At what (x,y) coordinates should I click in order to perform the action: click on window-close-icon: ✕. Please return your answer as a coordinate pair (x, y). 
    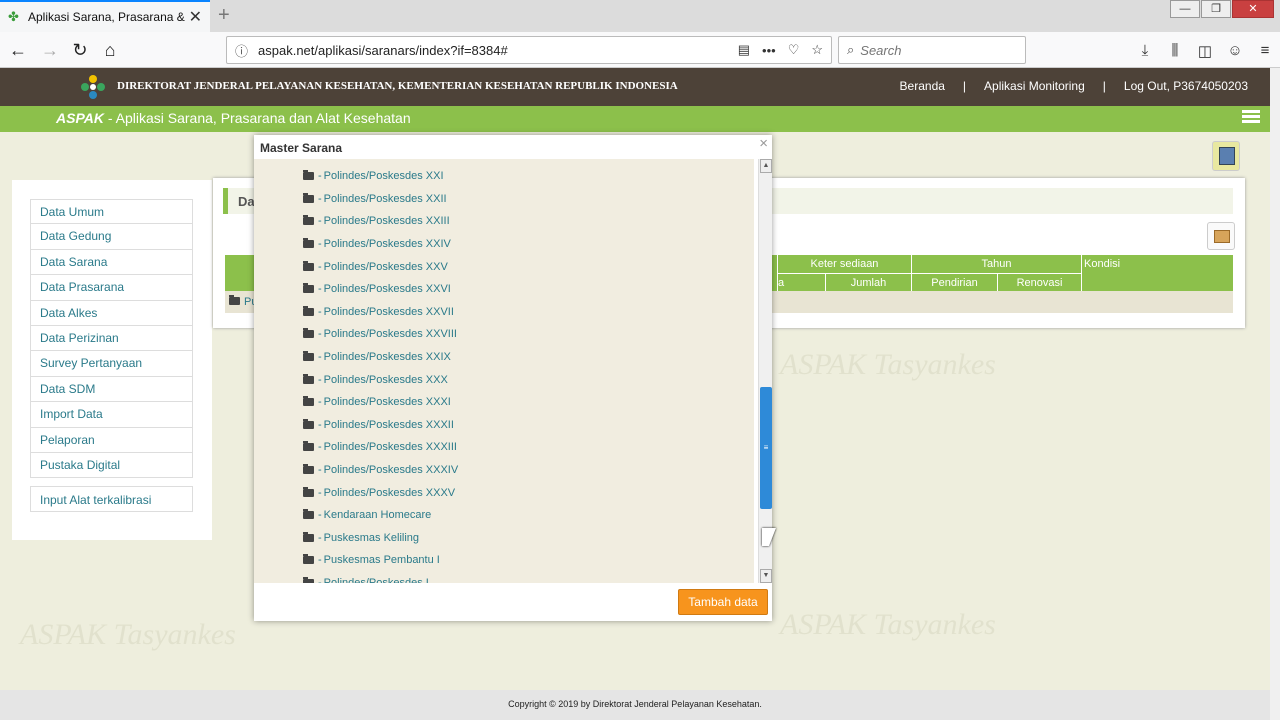
    Looking at the image, I should click on (1253, 9).